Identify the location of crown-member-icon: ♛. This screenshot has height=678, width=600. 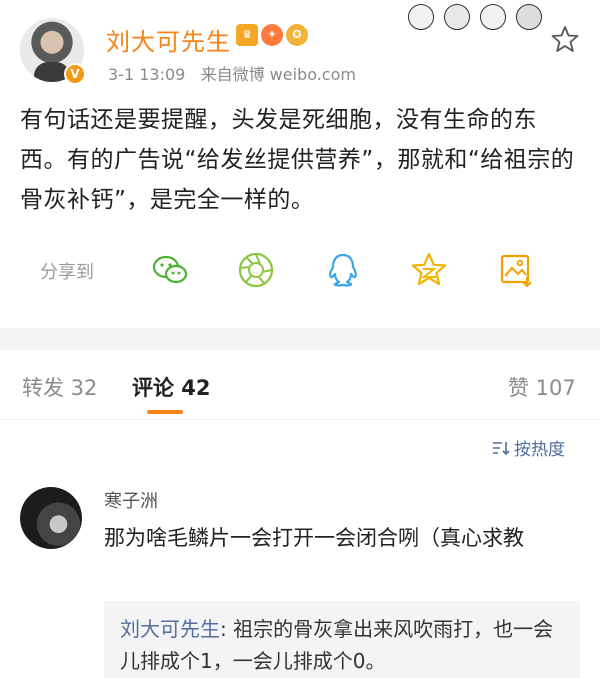
(247, 35).